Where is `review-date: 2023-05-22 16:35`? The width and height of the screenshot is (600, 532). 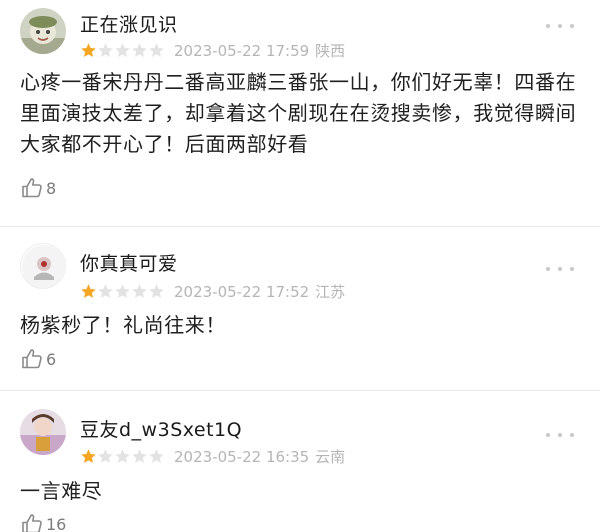 review-date: 2023-05-22 16:35 is located at coordinates (242, 456).